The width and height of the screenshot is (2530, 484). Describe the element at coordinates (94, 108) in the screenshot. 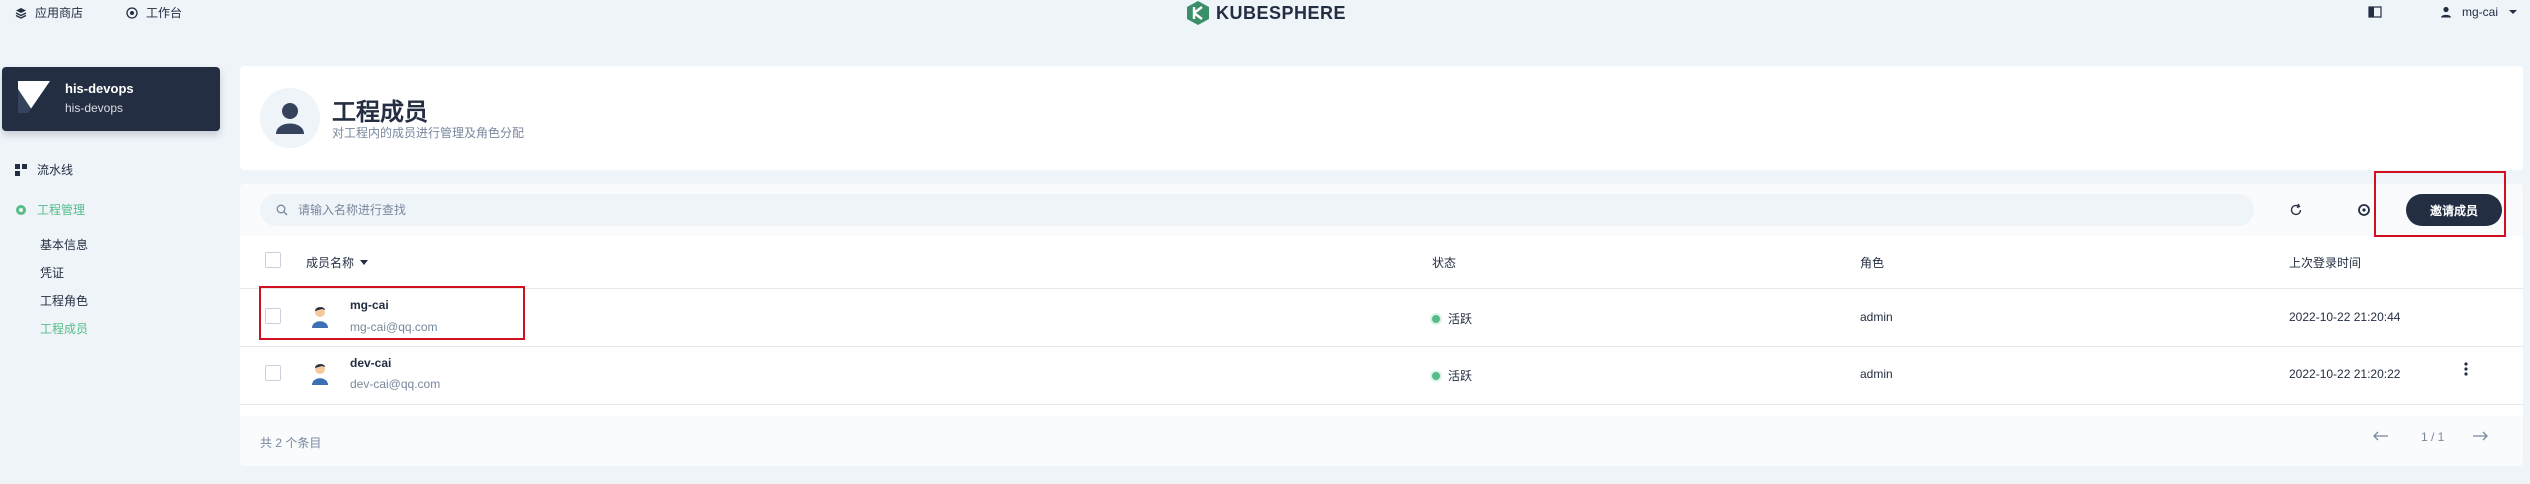

I see `project-subtitle: his-devops` at that location.